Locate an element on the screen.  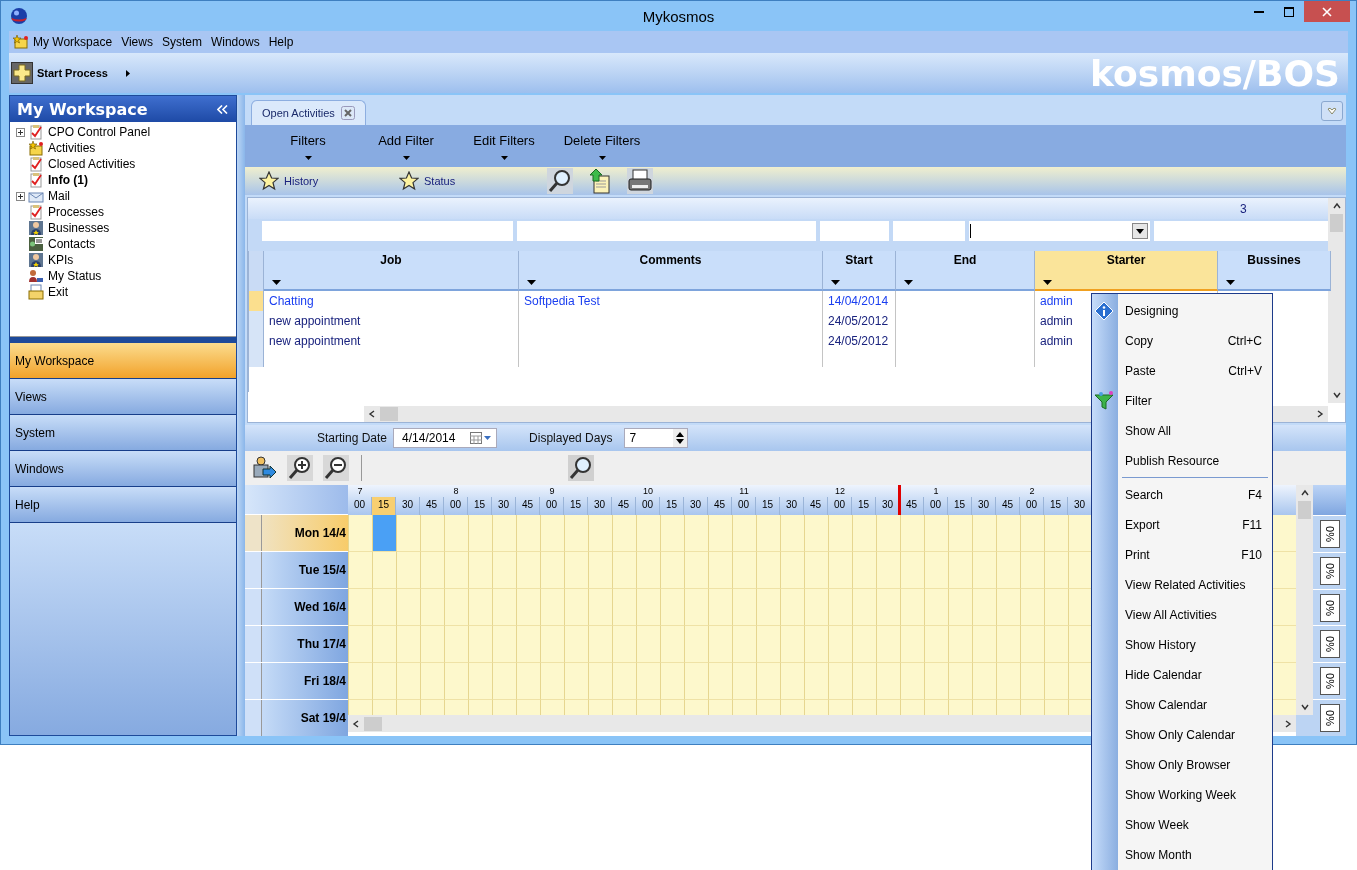
calendar-icon is located at coordinates (481, 438).